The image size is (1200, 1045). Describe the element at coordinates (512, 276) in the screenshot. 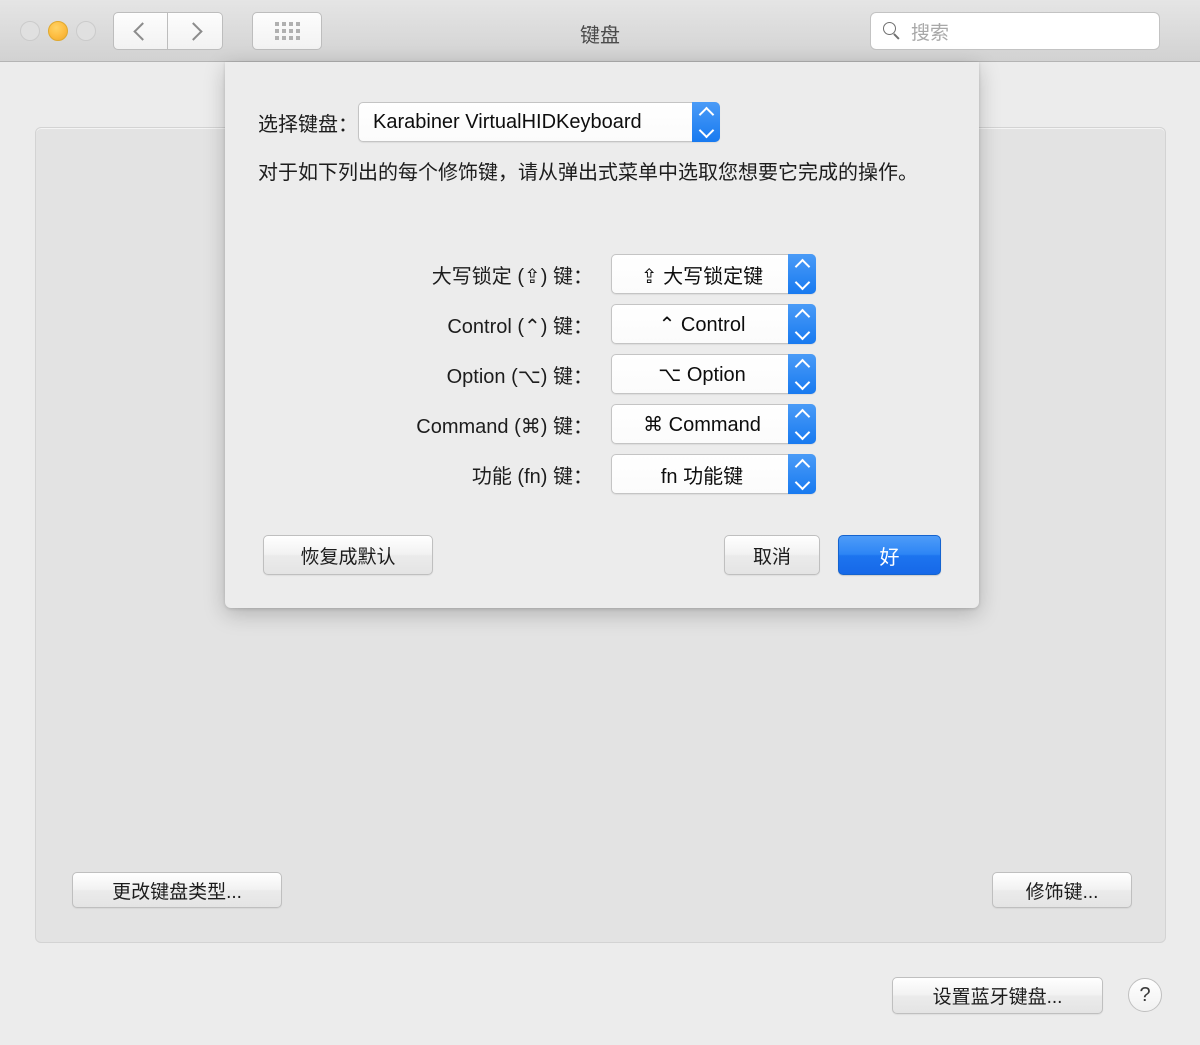

I see `capslock-label: 大写锁定 (⇪) 键：` at that location.